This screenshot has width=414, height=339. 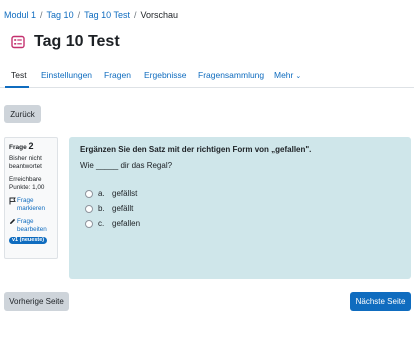 I want to click on edit-question-label: Frage bearbeiten, so click(x=32, y=225).